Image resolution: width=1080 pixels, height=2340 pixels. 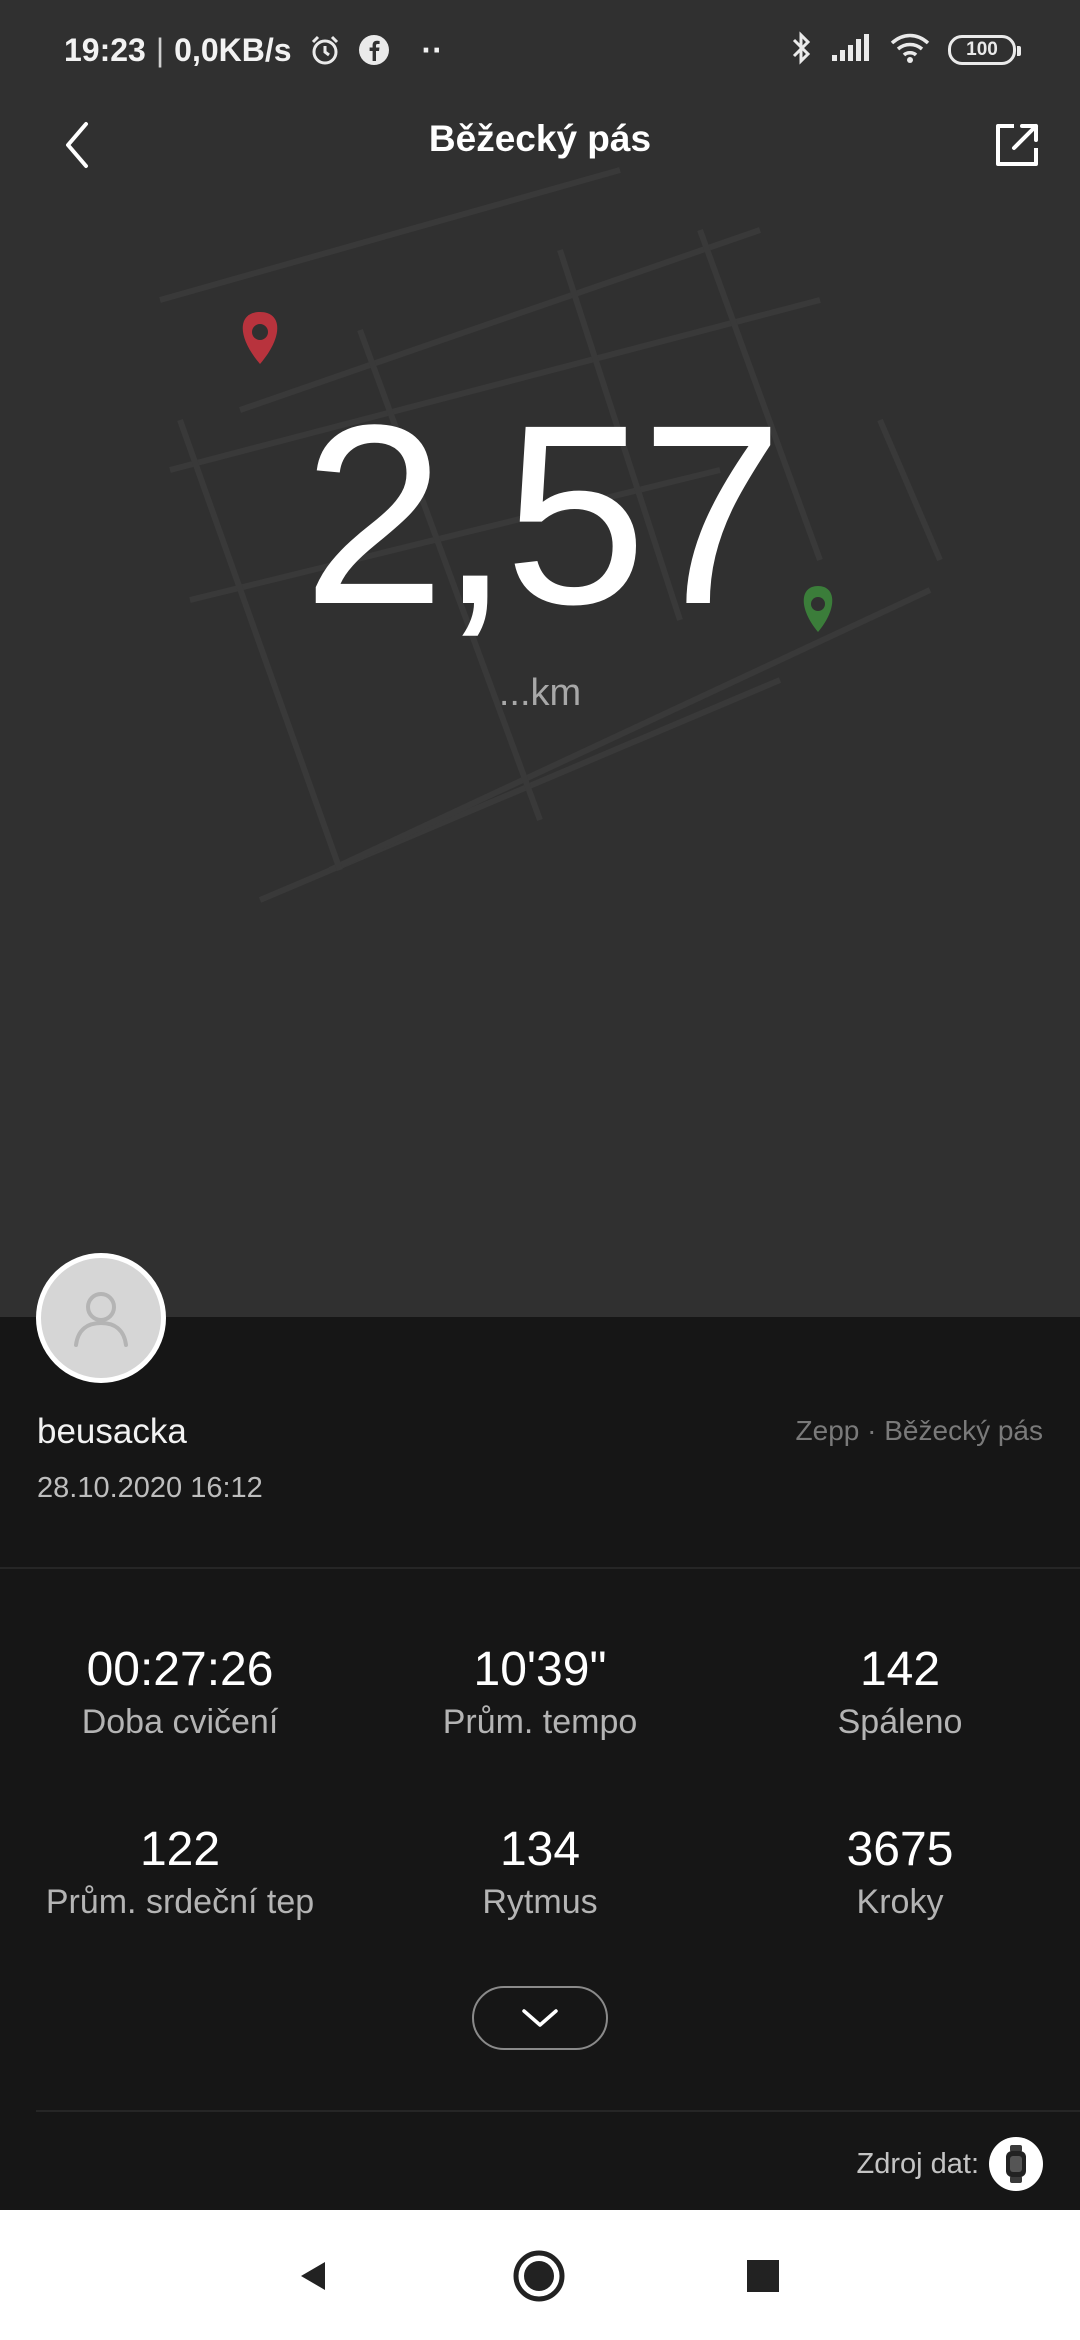 I want to click on stat-value: 122, so click(x=180, y=1849).